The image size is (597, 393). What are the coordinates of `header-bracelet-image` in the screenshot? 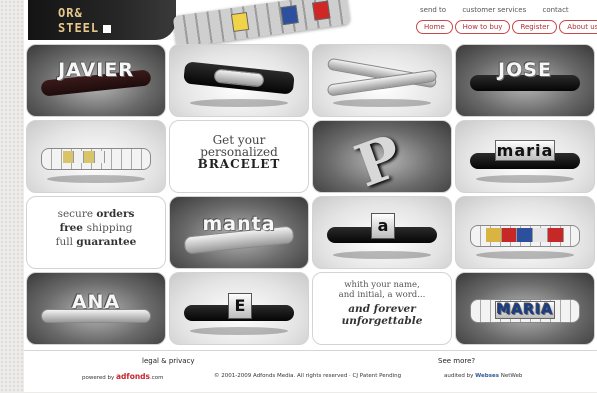 It's located at (261, 24).